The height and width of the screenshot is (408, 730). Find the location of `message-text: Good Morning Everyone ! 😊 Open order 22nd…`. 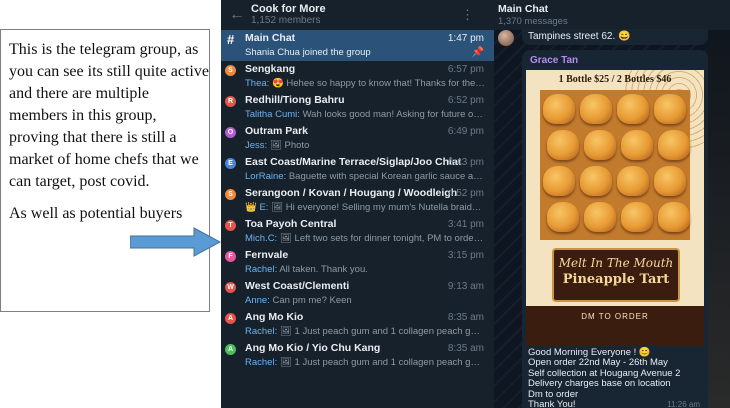

message-text: Good Morning Everyone ! 😊 Open order 22nd… is located at coordinates (615, 377).